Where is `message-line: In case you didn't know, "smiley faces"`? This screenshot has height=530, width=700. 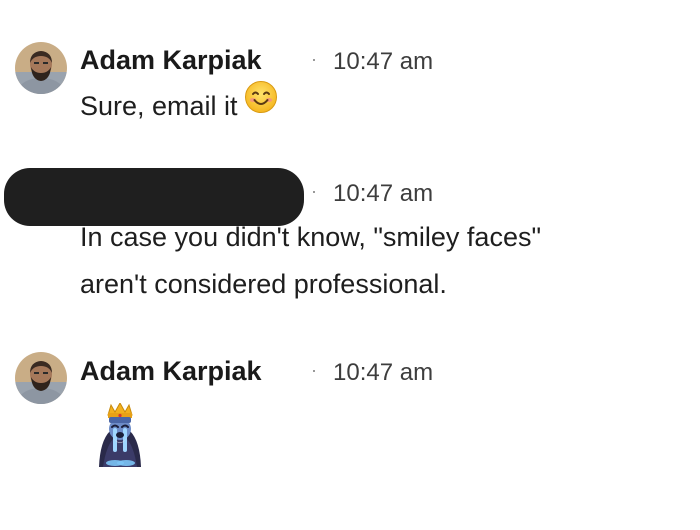 message-line: In case you didn't know, "smiley faces" is located at coordinates (311, 237).